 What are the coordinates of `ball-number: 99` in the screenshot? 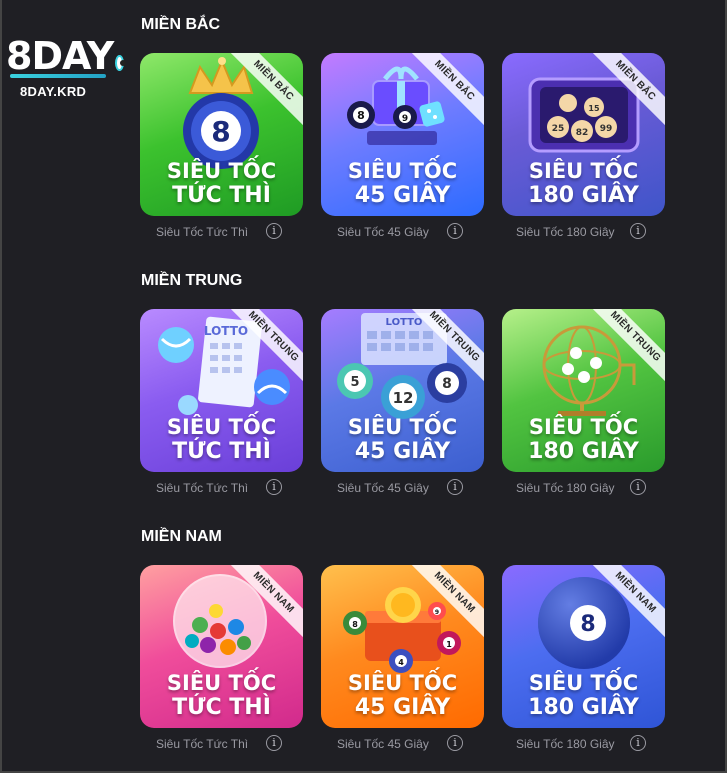 It's located at (606, 129).